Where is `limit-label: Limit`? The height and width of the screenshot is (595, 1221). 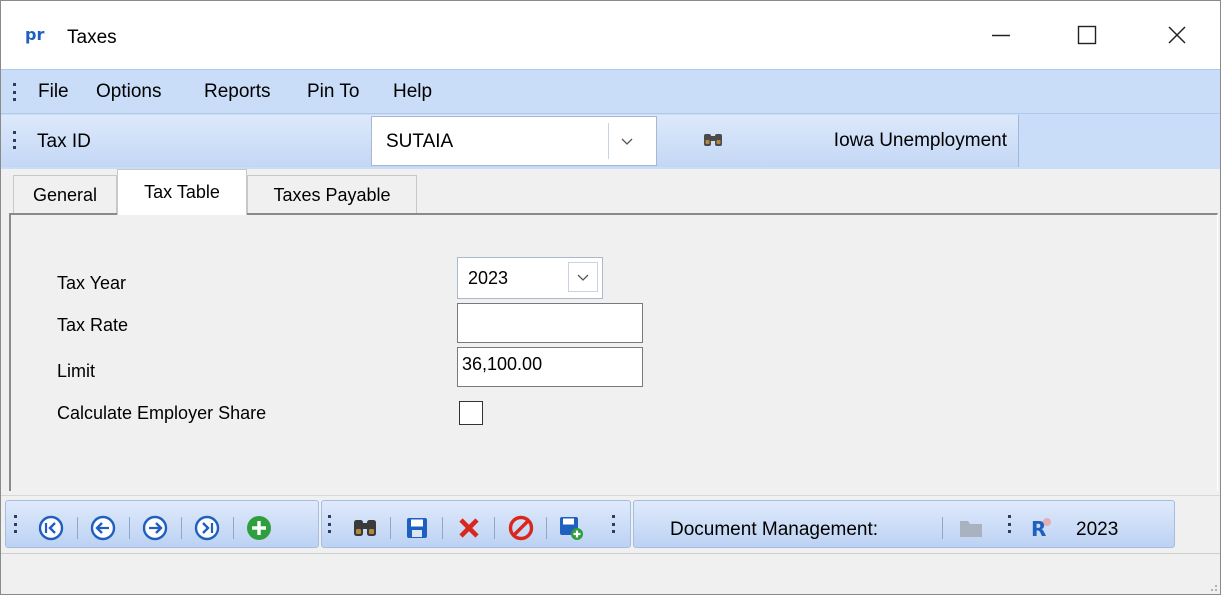 limit-label: Limit is located at coordinates (76, 371).